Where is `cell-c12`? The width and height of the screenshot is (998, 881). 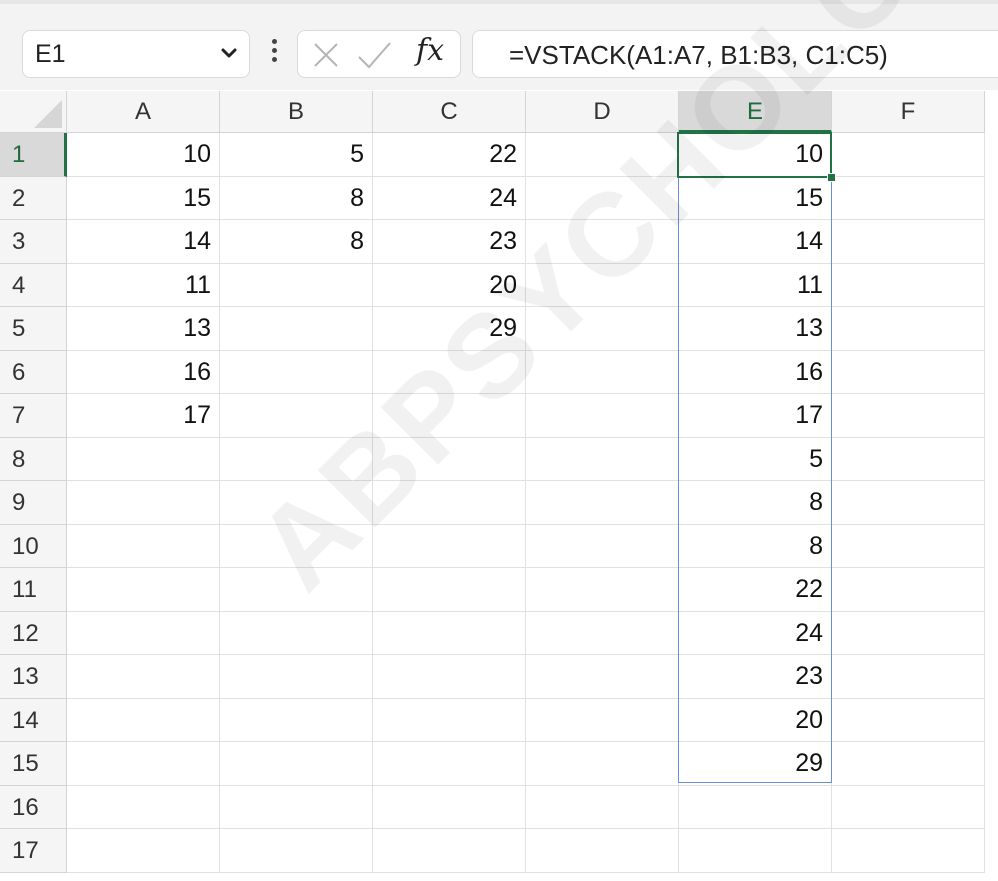 cell-c12 is located at coordinates (449, 633).